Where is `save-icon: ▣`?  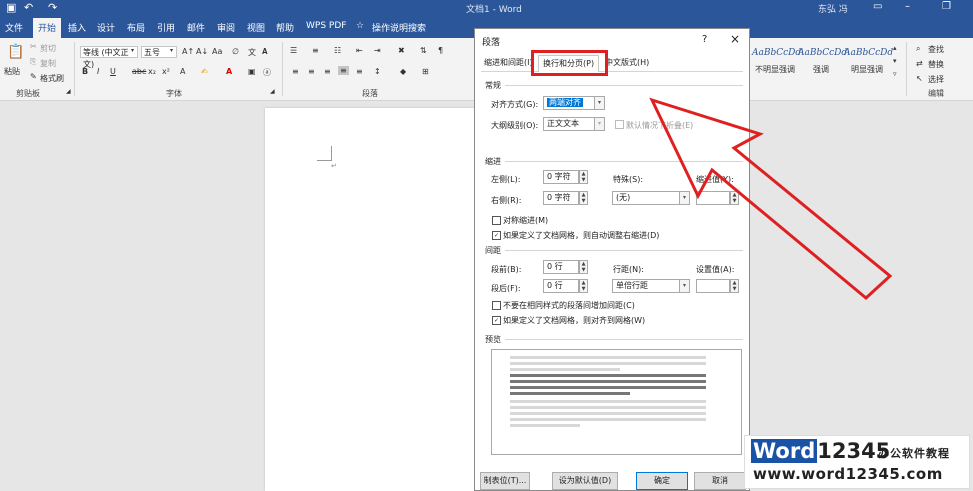 save-icon: ▣ is located at coordinates (11, 7).